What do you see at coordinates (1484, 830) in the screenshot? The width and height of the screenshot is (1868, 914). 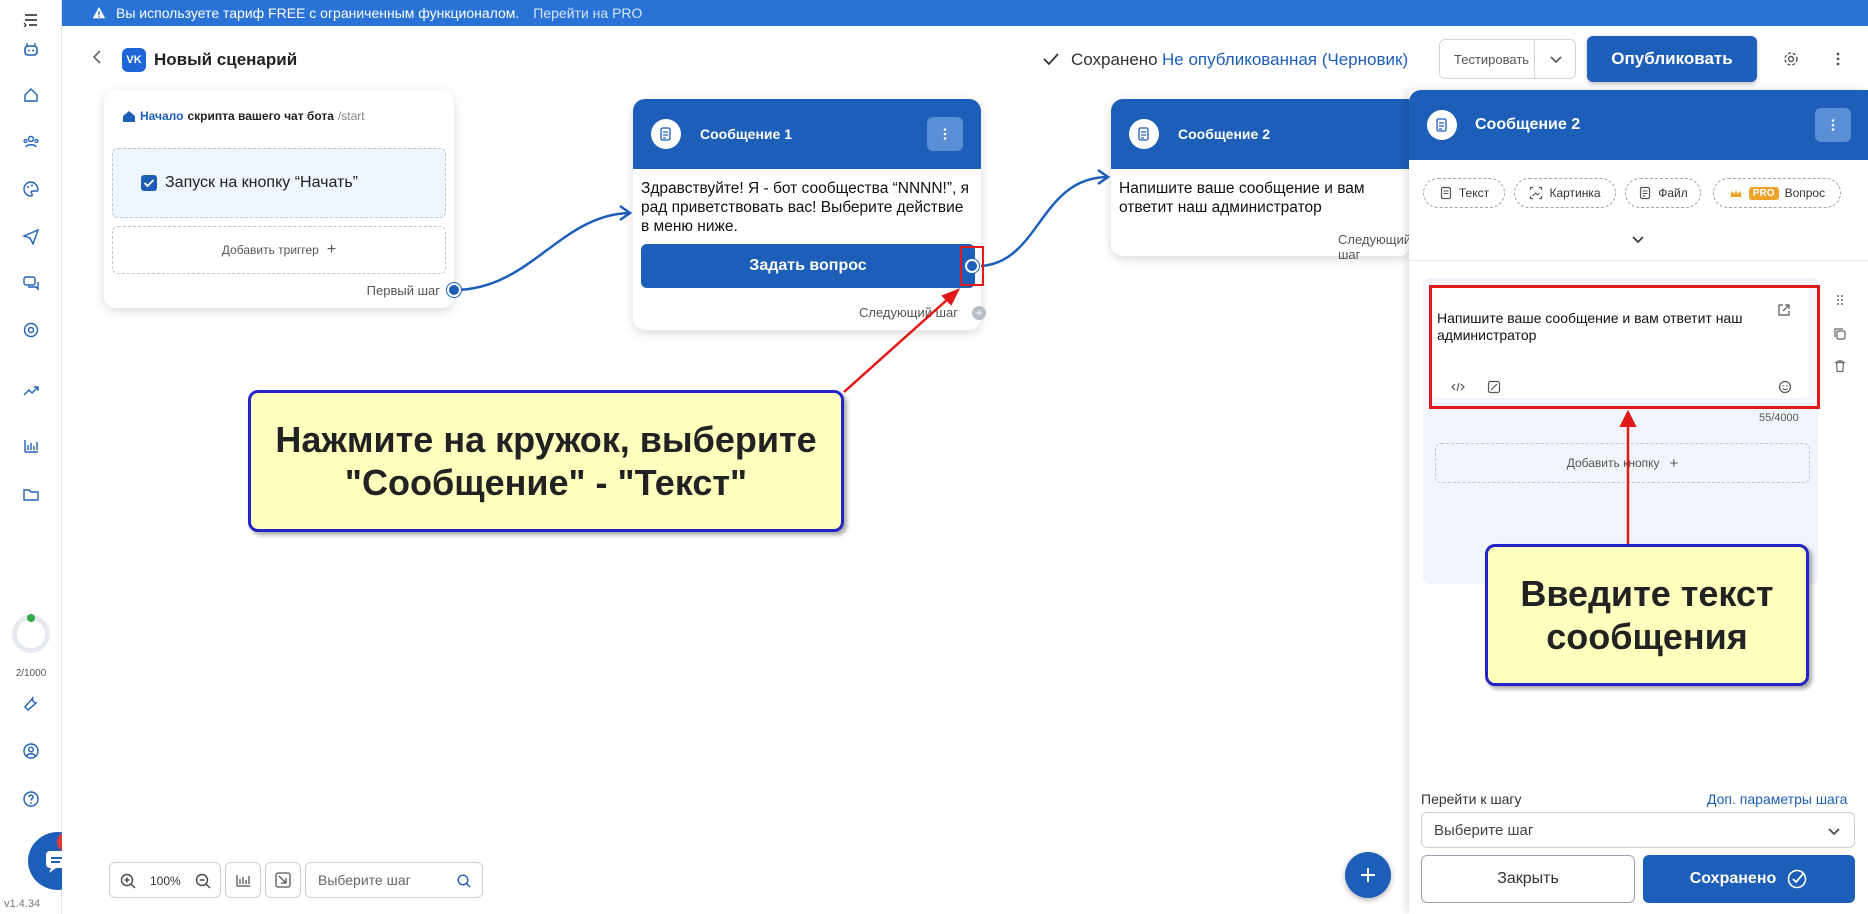 I see `step-select-value: Выберите шаг` at bounding box center [1484, 830].